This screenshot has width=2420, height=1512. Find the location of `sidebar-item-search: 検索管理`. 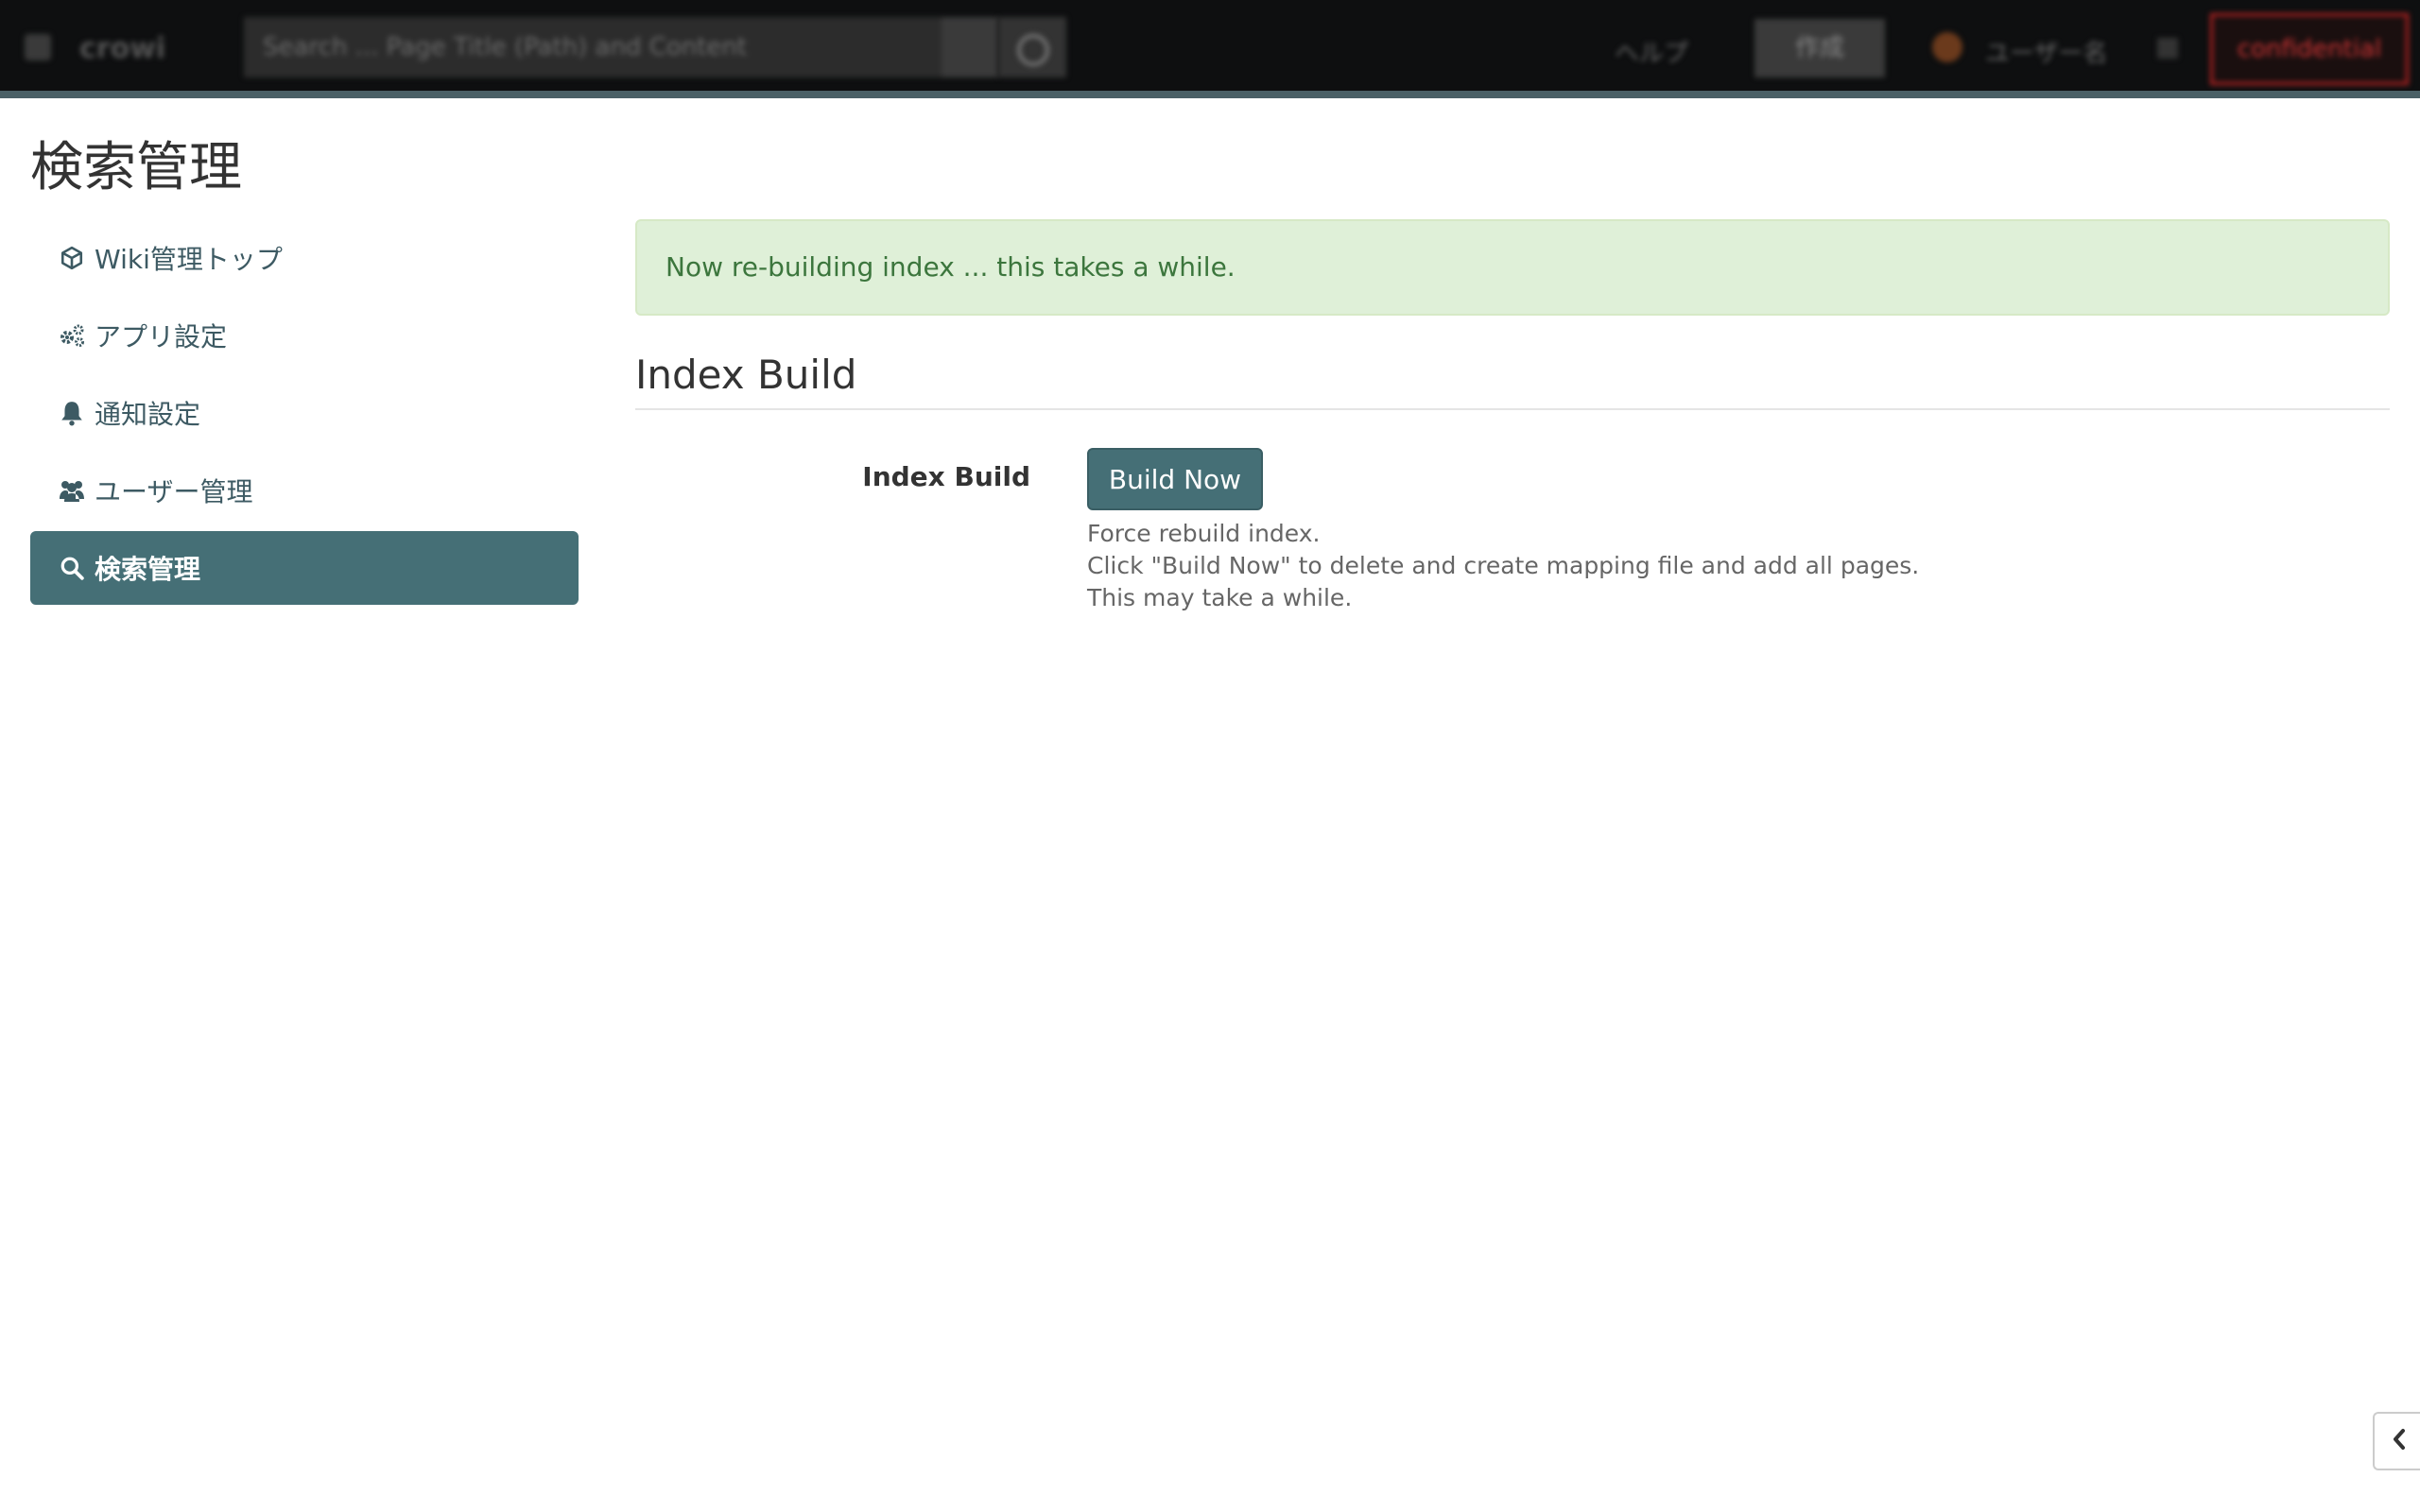

sidebar-item-search: 検索管理 is located at coordinates (304, 568).